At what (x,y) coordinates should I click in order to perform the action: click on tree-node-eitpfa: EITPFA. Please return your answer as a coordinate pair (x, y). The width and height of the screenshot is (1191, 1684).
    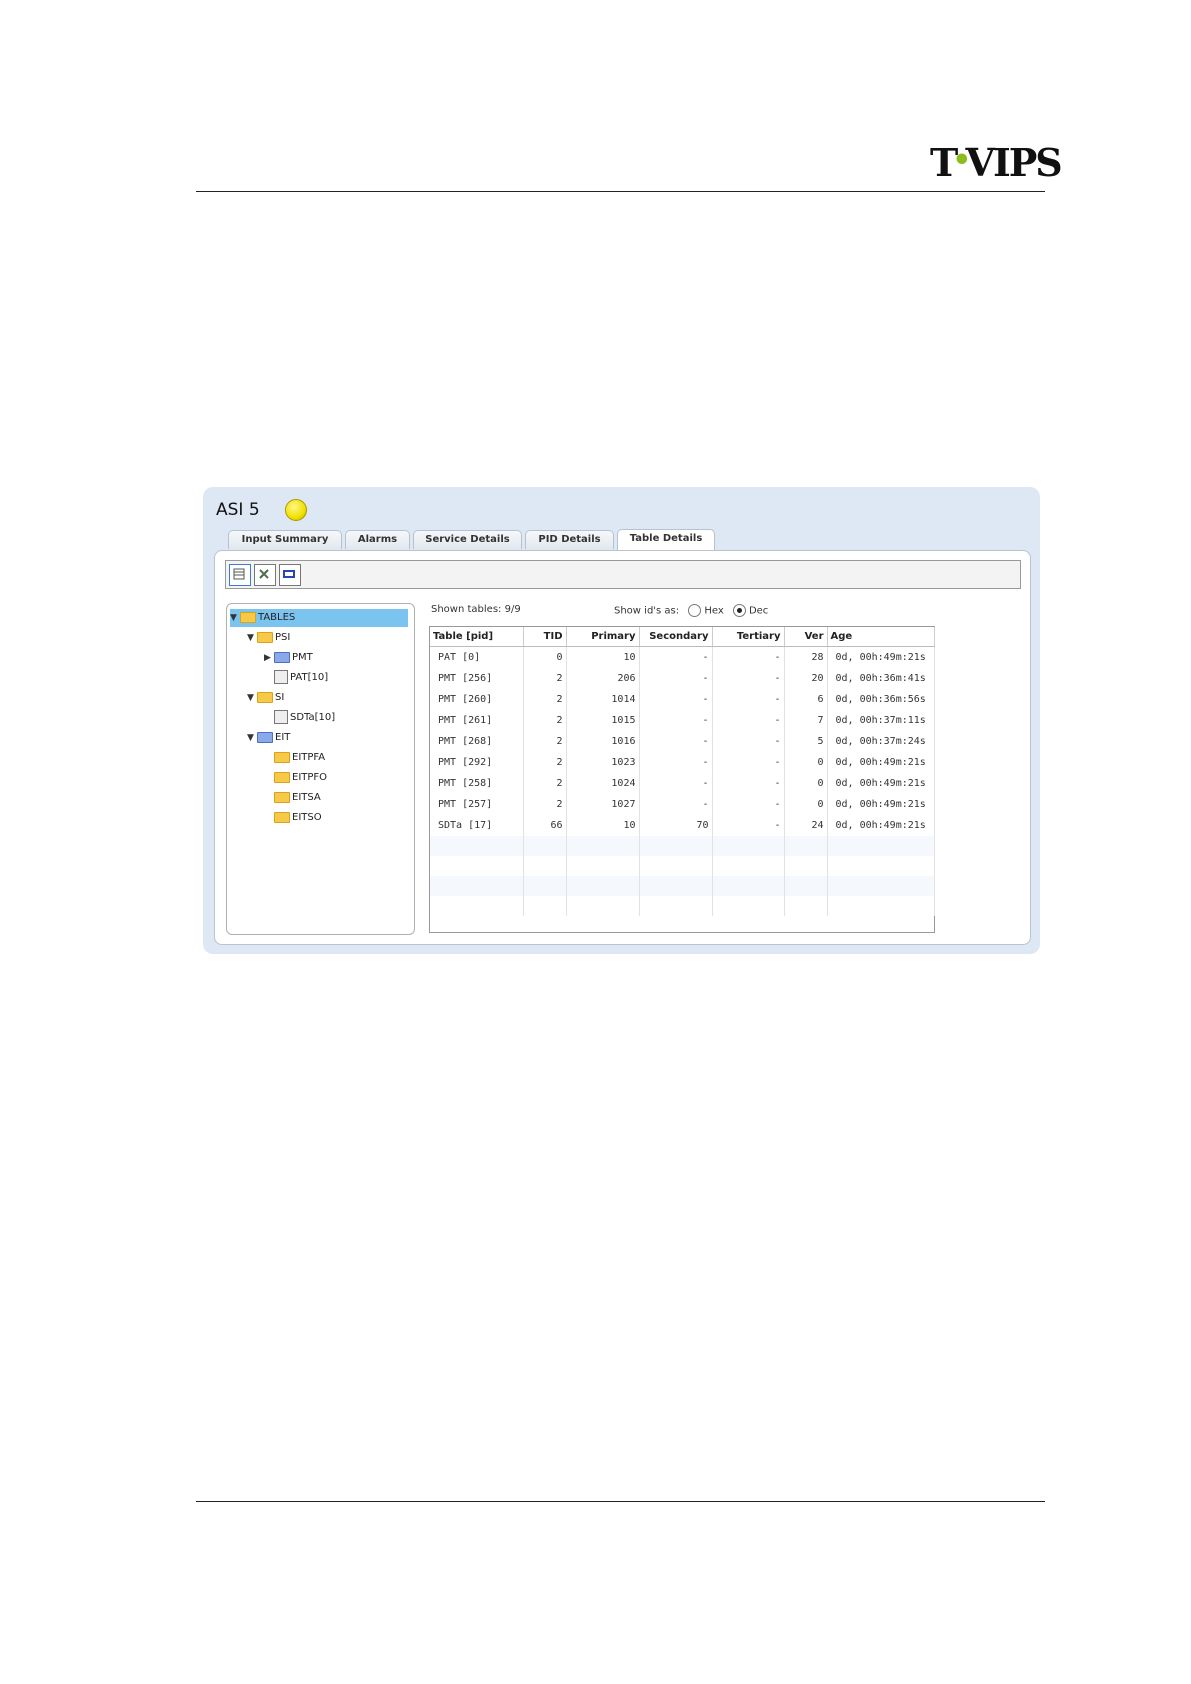
    Looking at the image, I should click on (299, 758).